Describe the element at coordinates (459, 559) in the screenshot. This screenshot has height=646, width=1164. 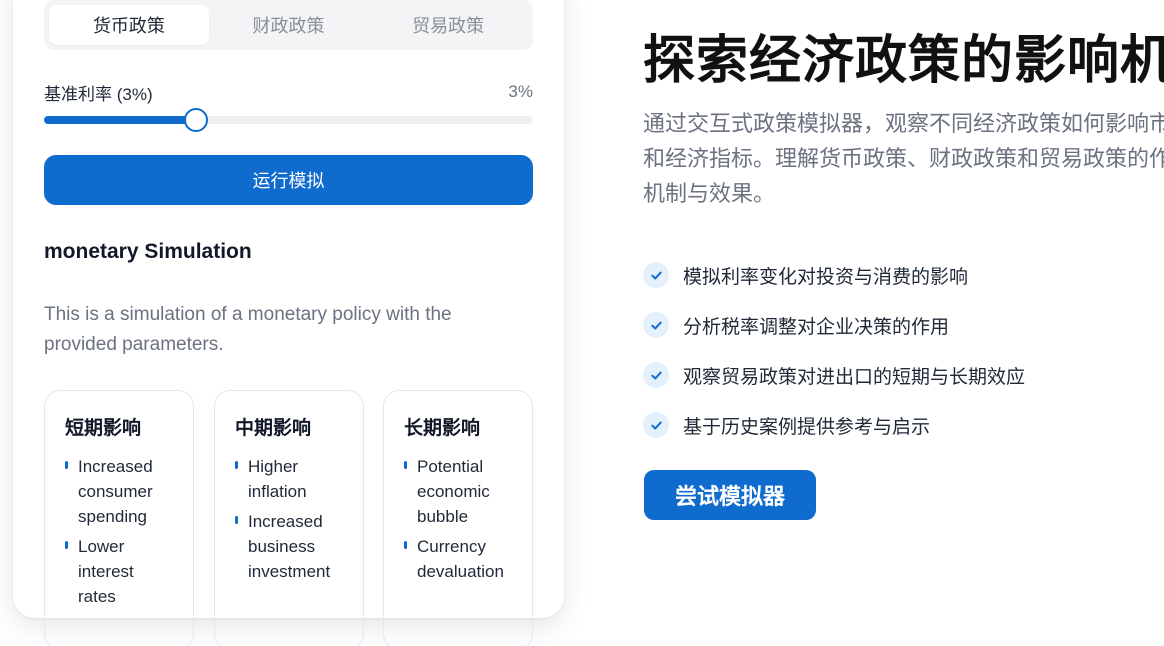
I see `impact-item: Currency devaluation` at that location.